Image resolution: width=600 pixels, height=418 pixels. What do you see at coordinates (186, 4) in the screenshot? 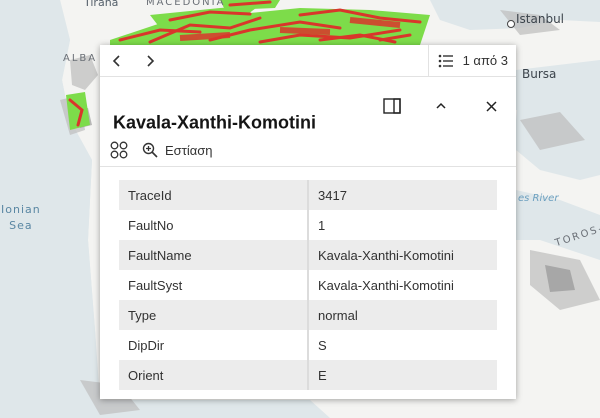
I see `map-label-macedonia: MACEDONIA` at bounding box center [186, 4].